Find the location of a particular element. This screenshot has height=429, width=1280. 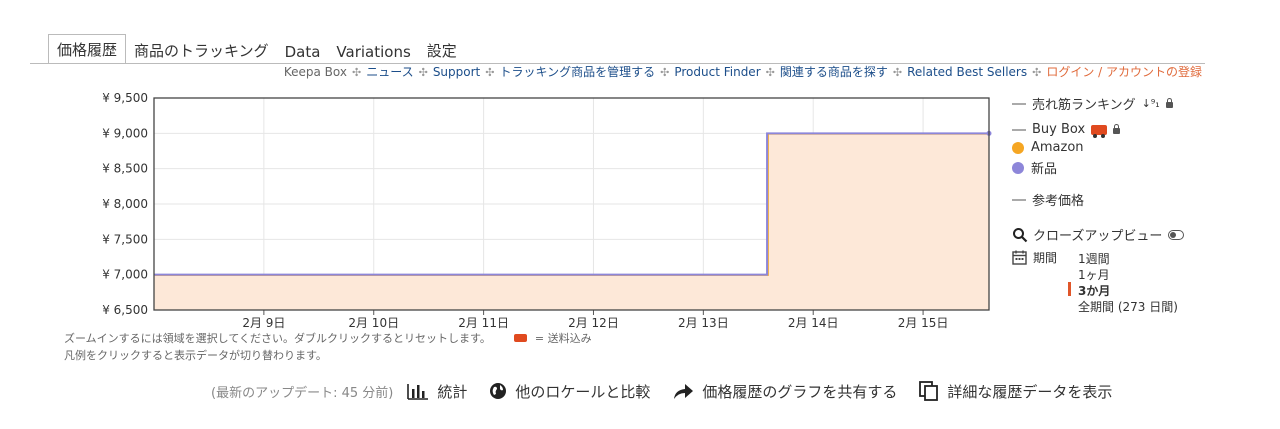

search-icon is located at coordinates (1020, 234).